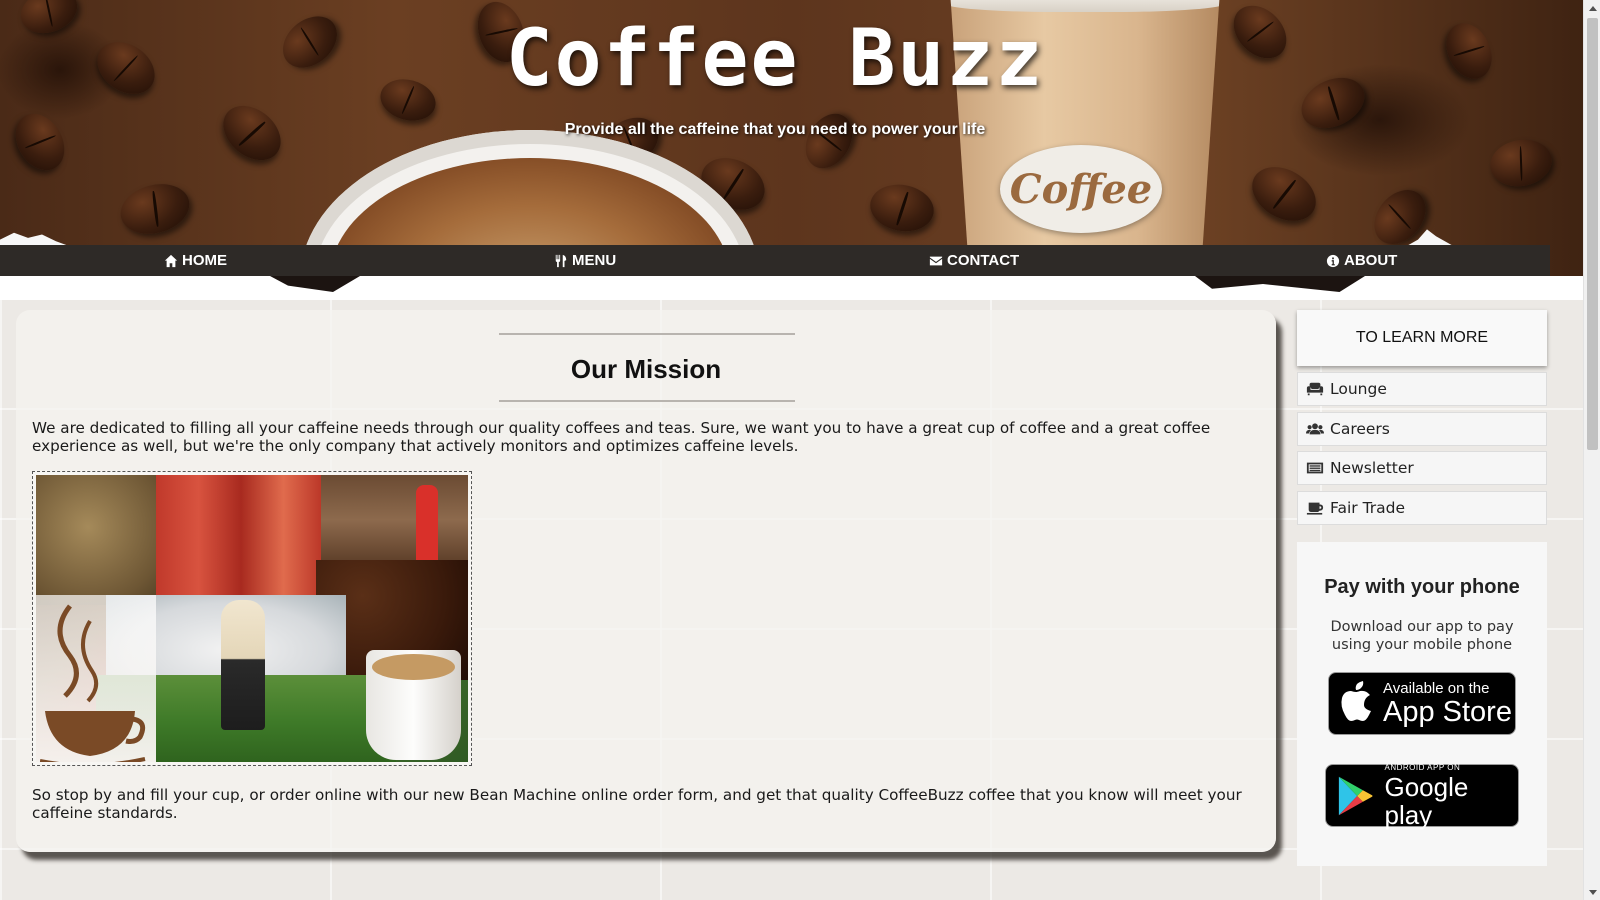 Image resolution: width=1600 pixels, height=900 pixels. I want to click on main-nav: HOME MENU CONTACT ABOUT, so click(775, 260).